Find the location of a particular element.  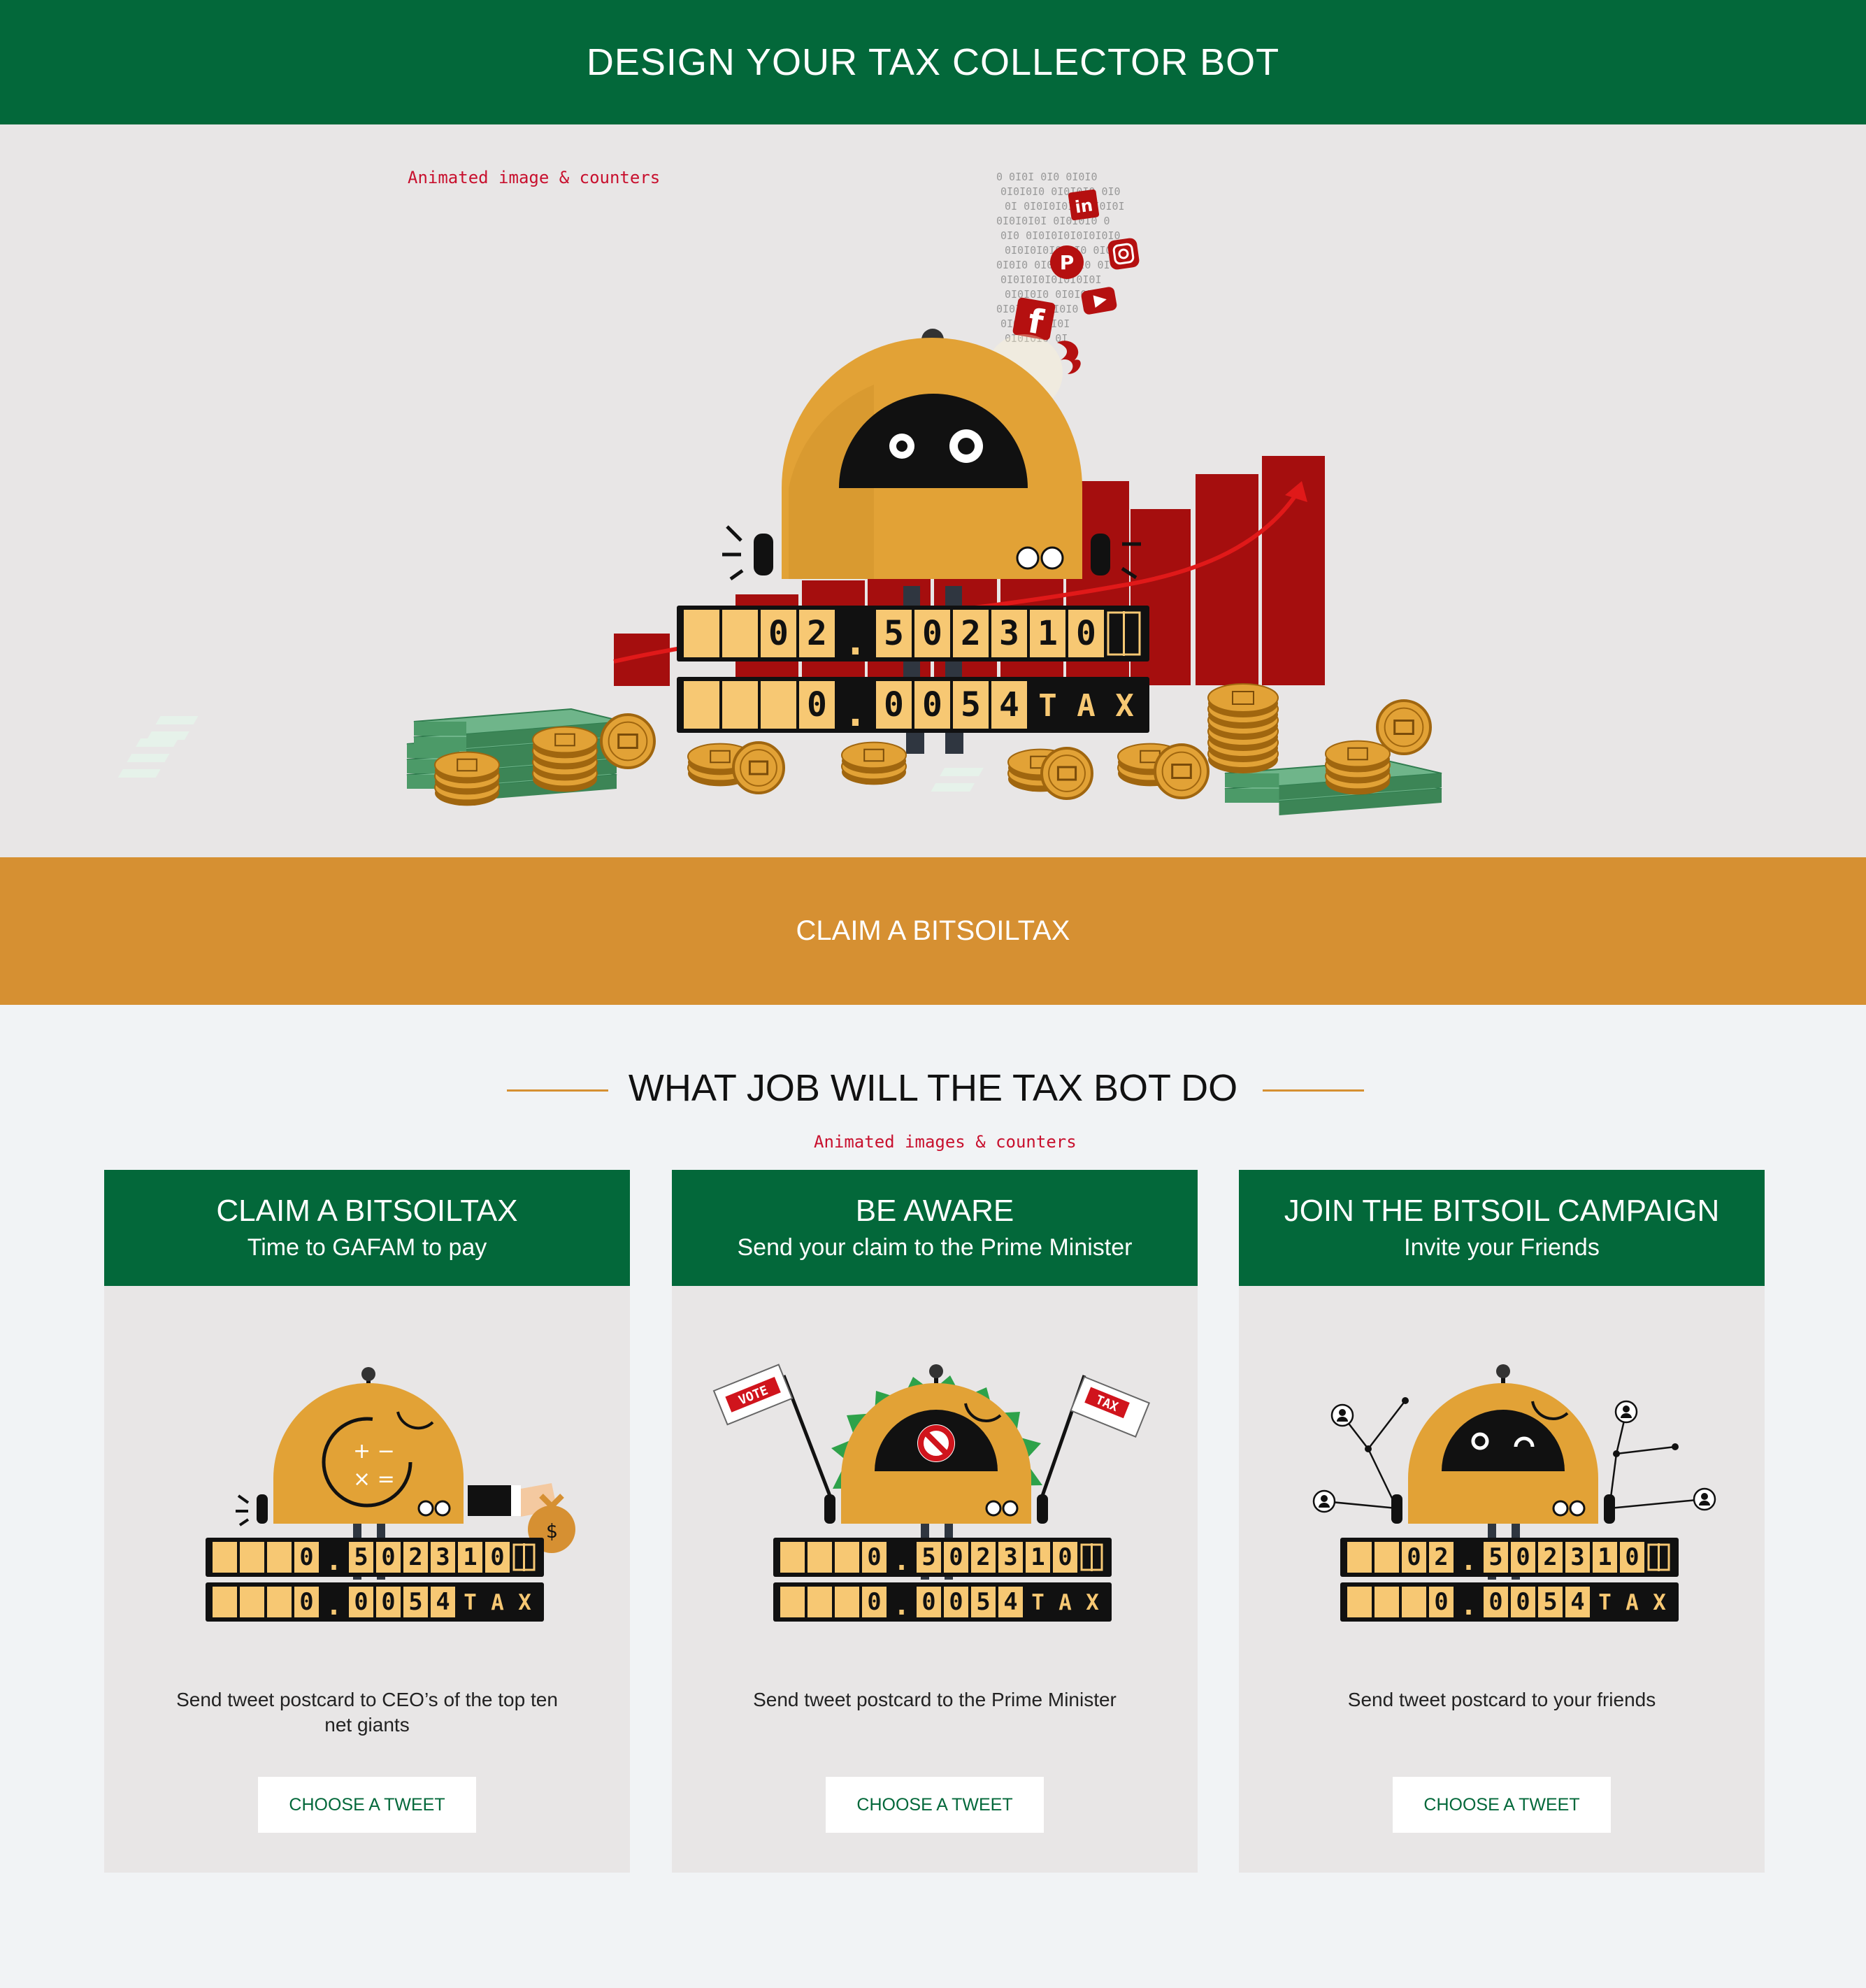

card-description: Send tweet postcard to your friends is located at coordinates (1502, 1700).